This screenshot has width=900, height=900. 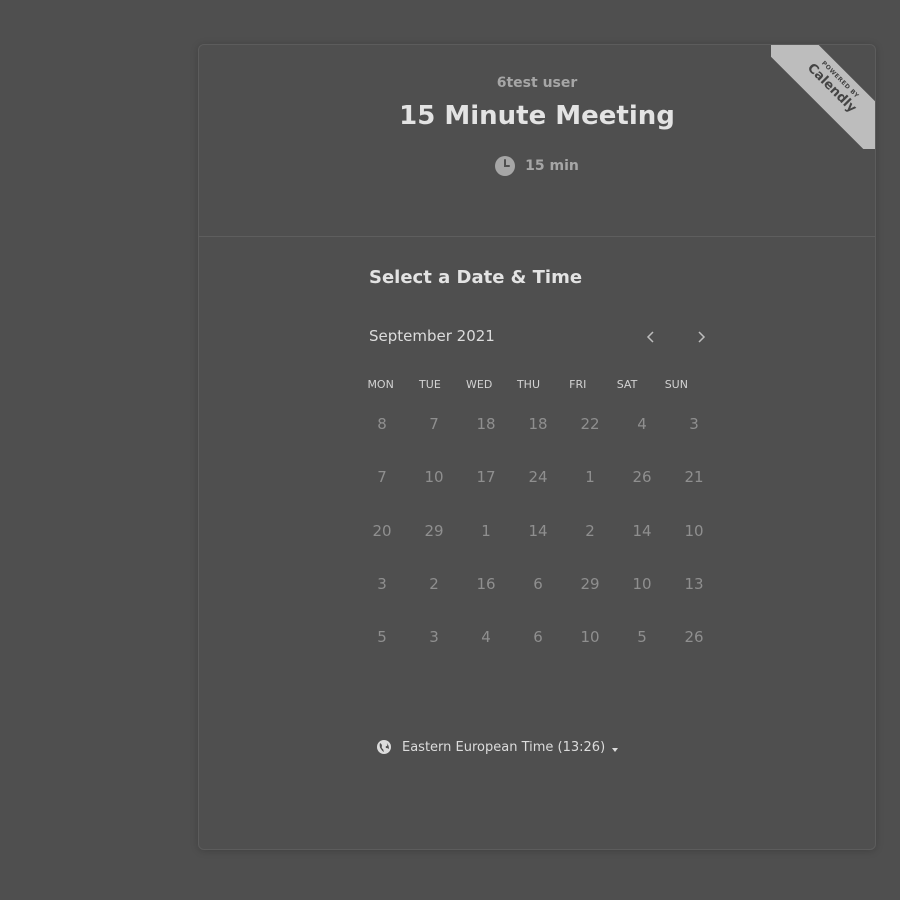 I want to click on clock-icon, so click(x=505, y=166).